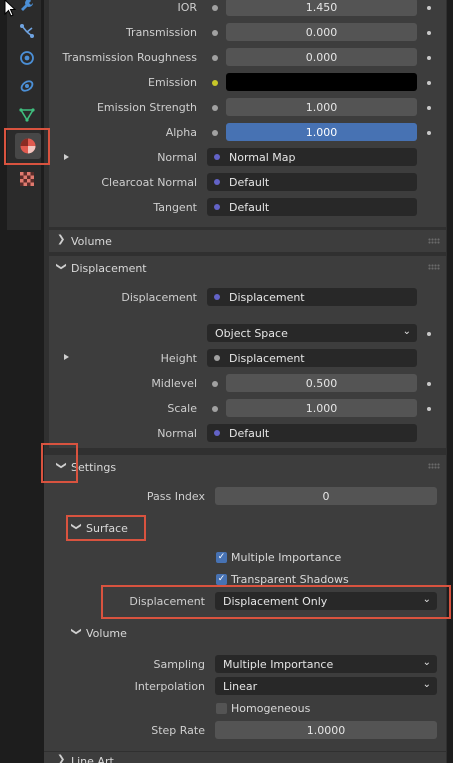 The width and height of the screenshot is (453, 763). What do you see at coordinates (149, 182) in the screenshot?
I see `clearcoat-normal-label: Clearcoat Normal` at bounding box center [149, 182].